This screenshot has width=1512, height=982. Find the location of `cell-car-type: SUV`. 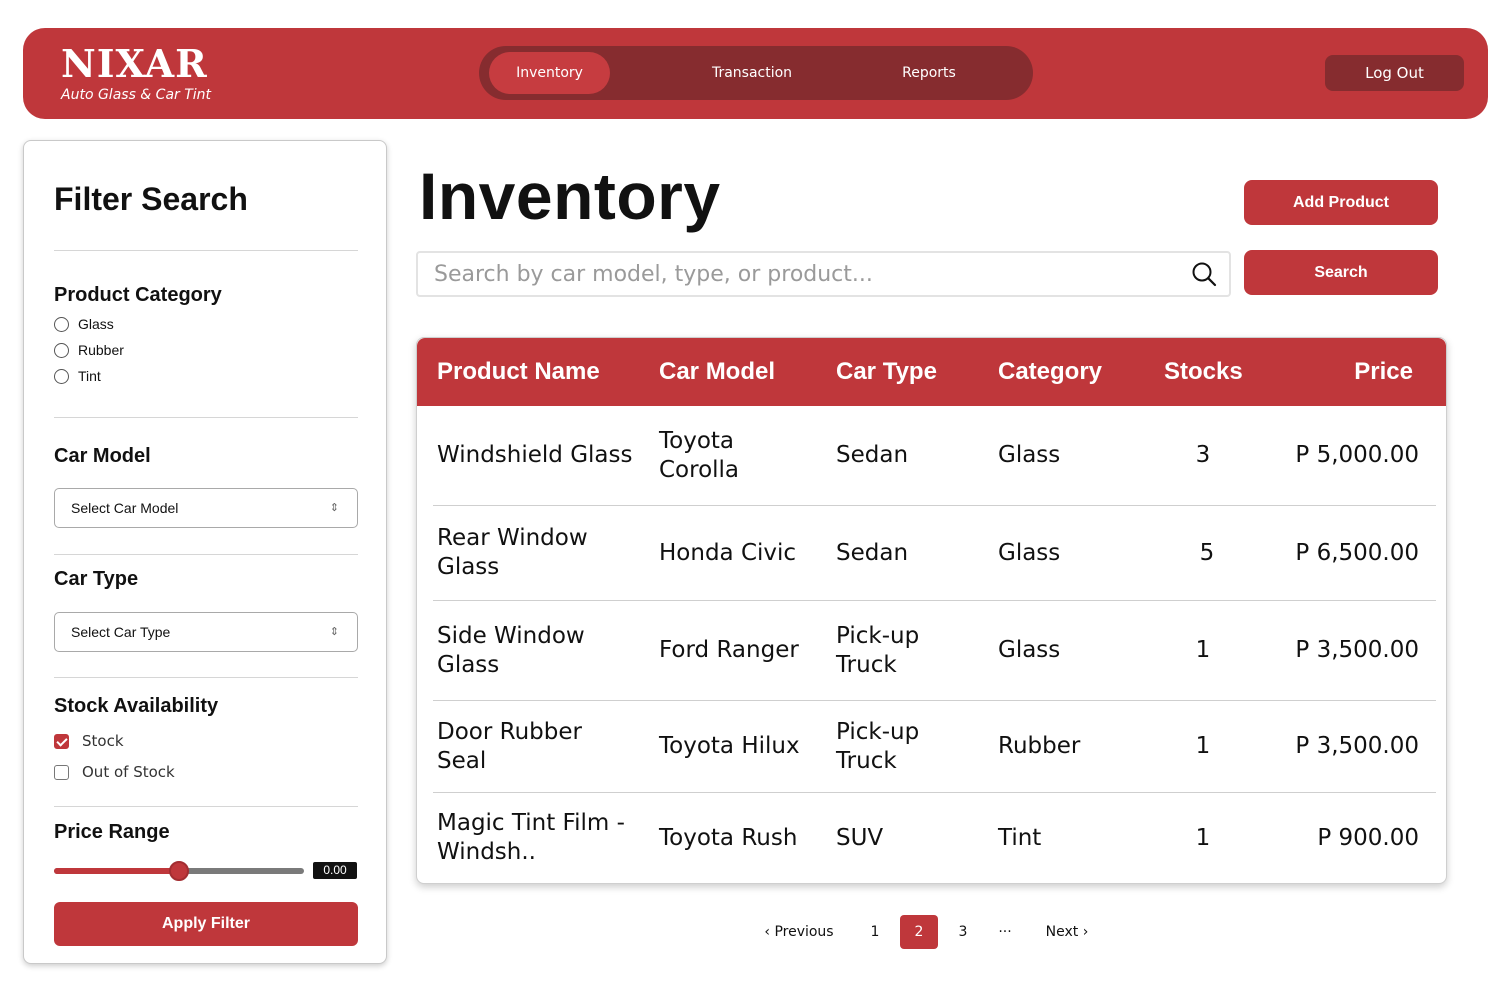

cell-car-type: SUV is located at coordinates (860, 837).